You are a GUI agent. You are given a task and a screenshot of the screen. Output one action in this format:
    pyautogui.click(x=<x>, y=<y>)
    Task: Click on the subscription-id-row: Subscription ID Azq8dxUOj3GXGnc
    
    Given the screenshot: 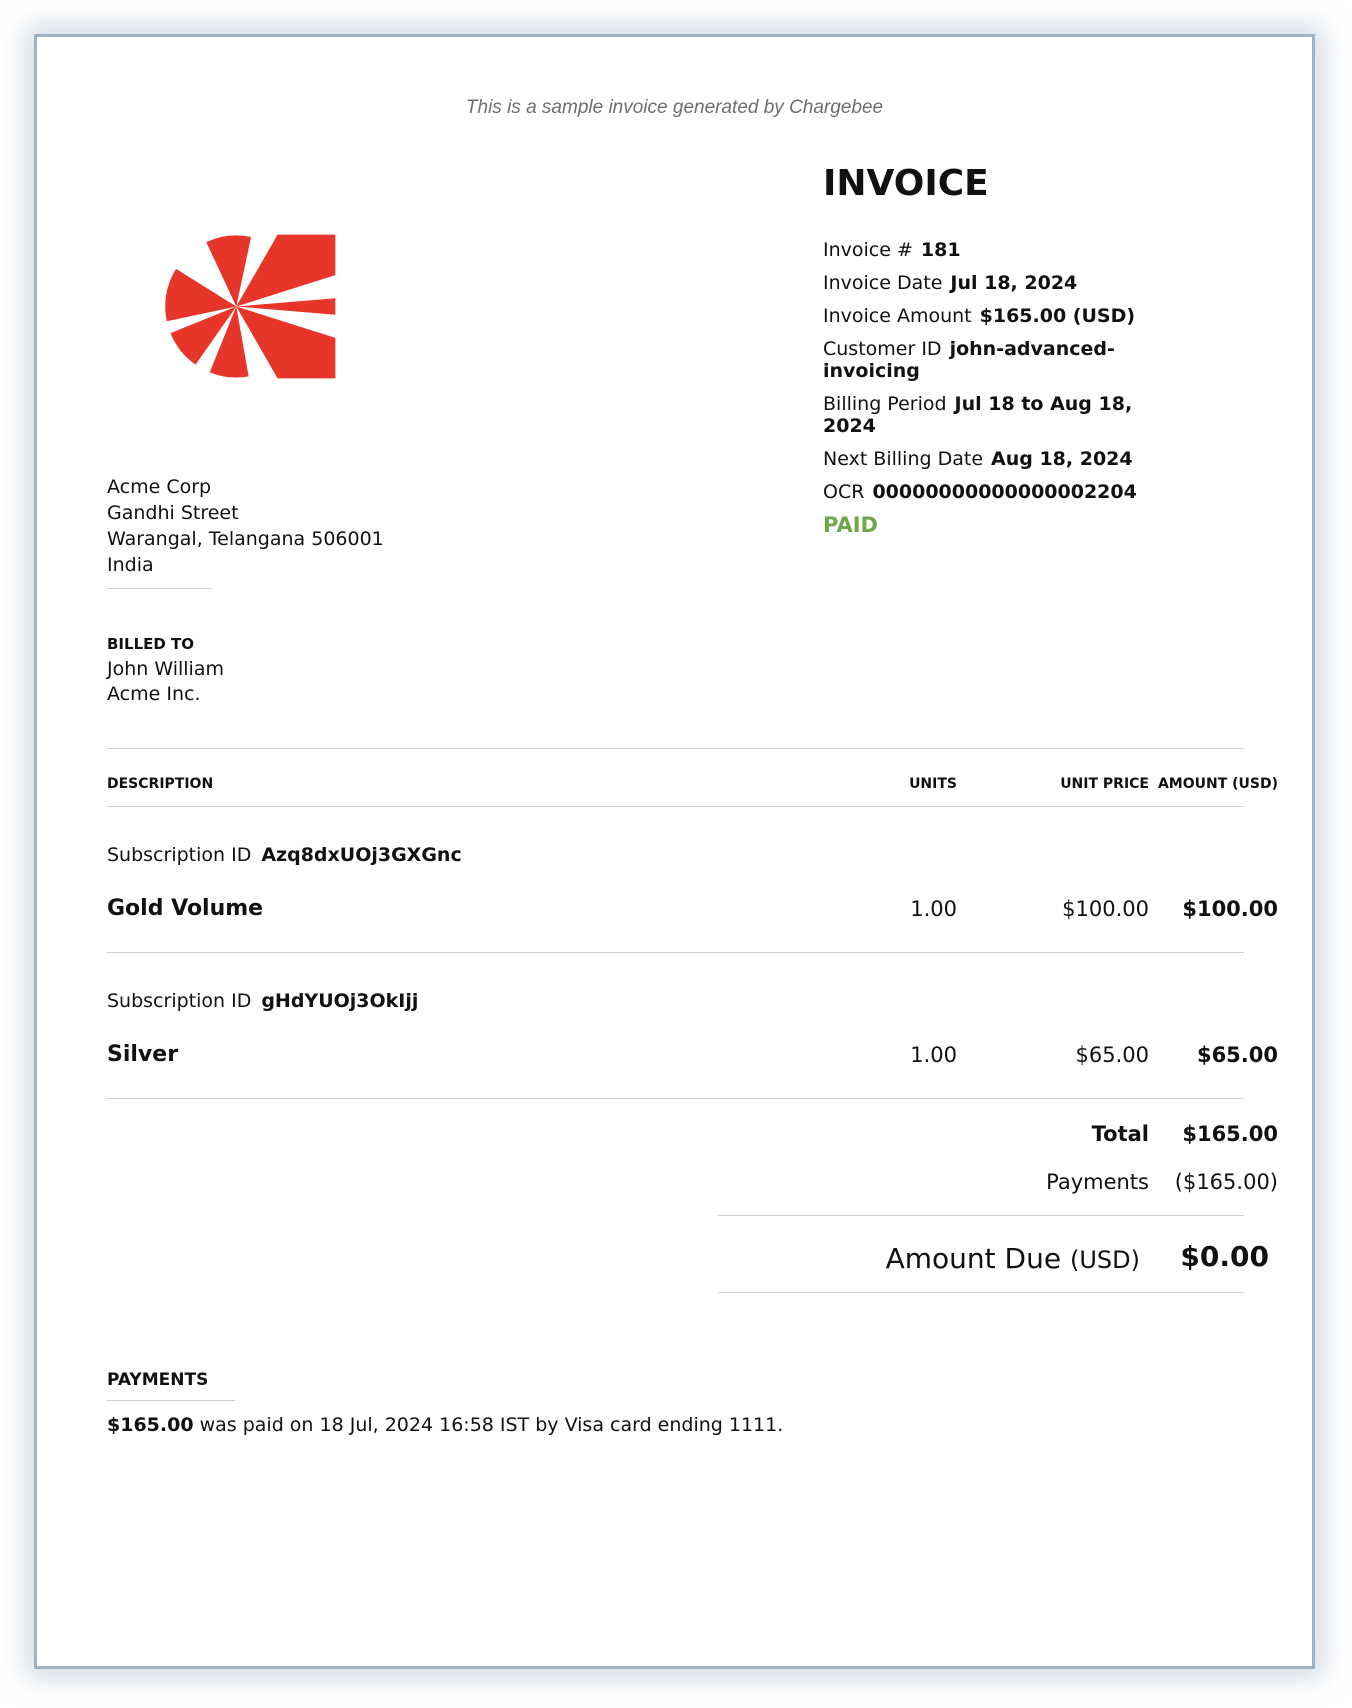 What is the action you would take?
    pyautogui.click(x=284, y=855)
    